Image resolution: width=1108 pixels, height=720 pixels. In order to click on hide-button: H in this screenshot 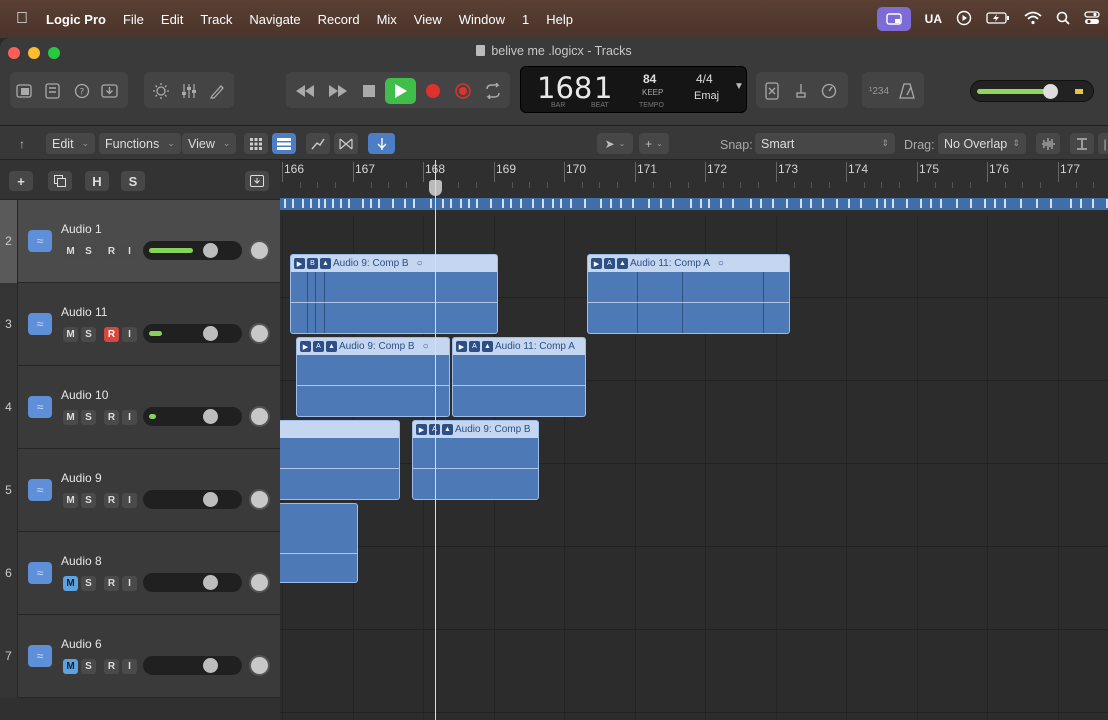, I will do `click(97, 181)`.